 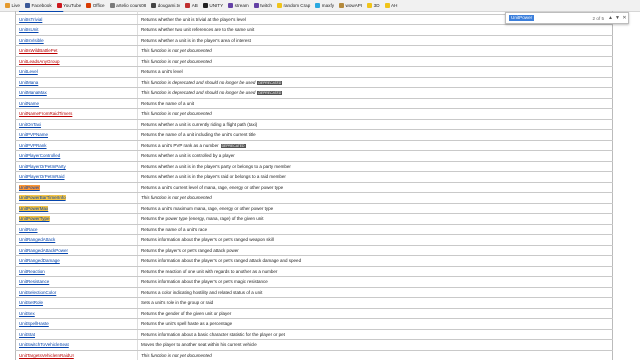 What do you see at coordinates (34, 219) in the screenshot?
I see `function-link: UnitPowerType` at bounding box center [34, 219].